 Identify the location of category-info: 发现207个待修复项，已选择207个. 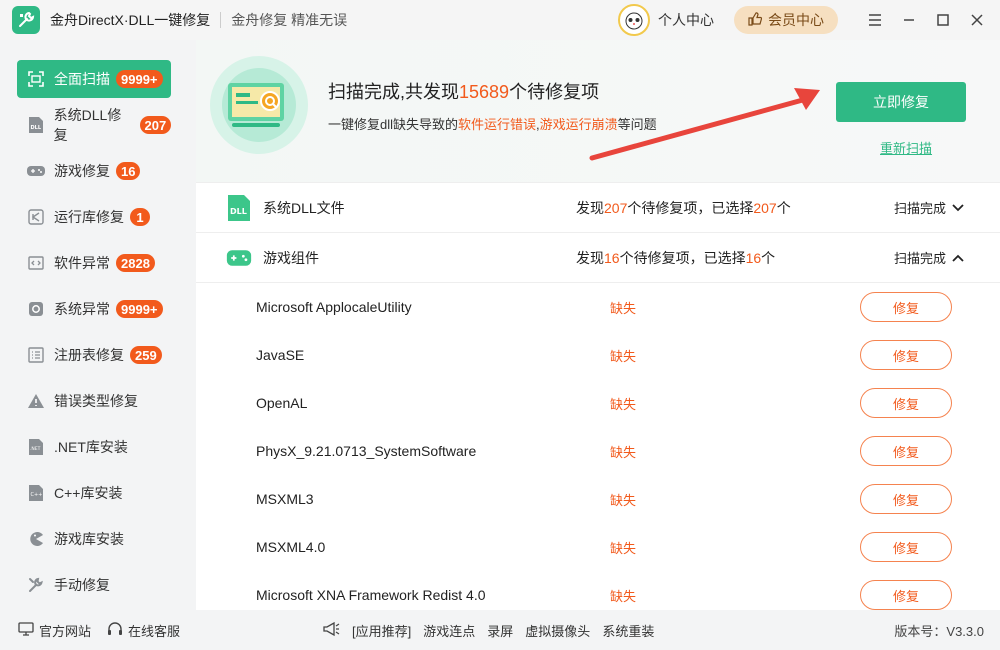
(683, 208).